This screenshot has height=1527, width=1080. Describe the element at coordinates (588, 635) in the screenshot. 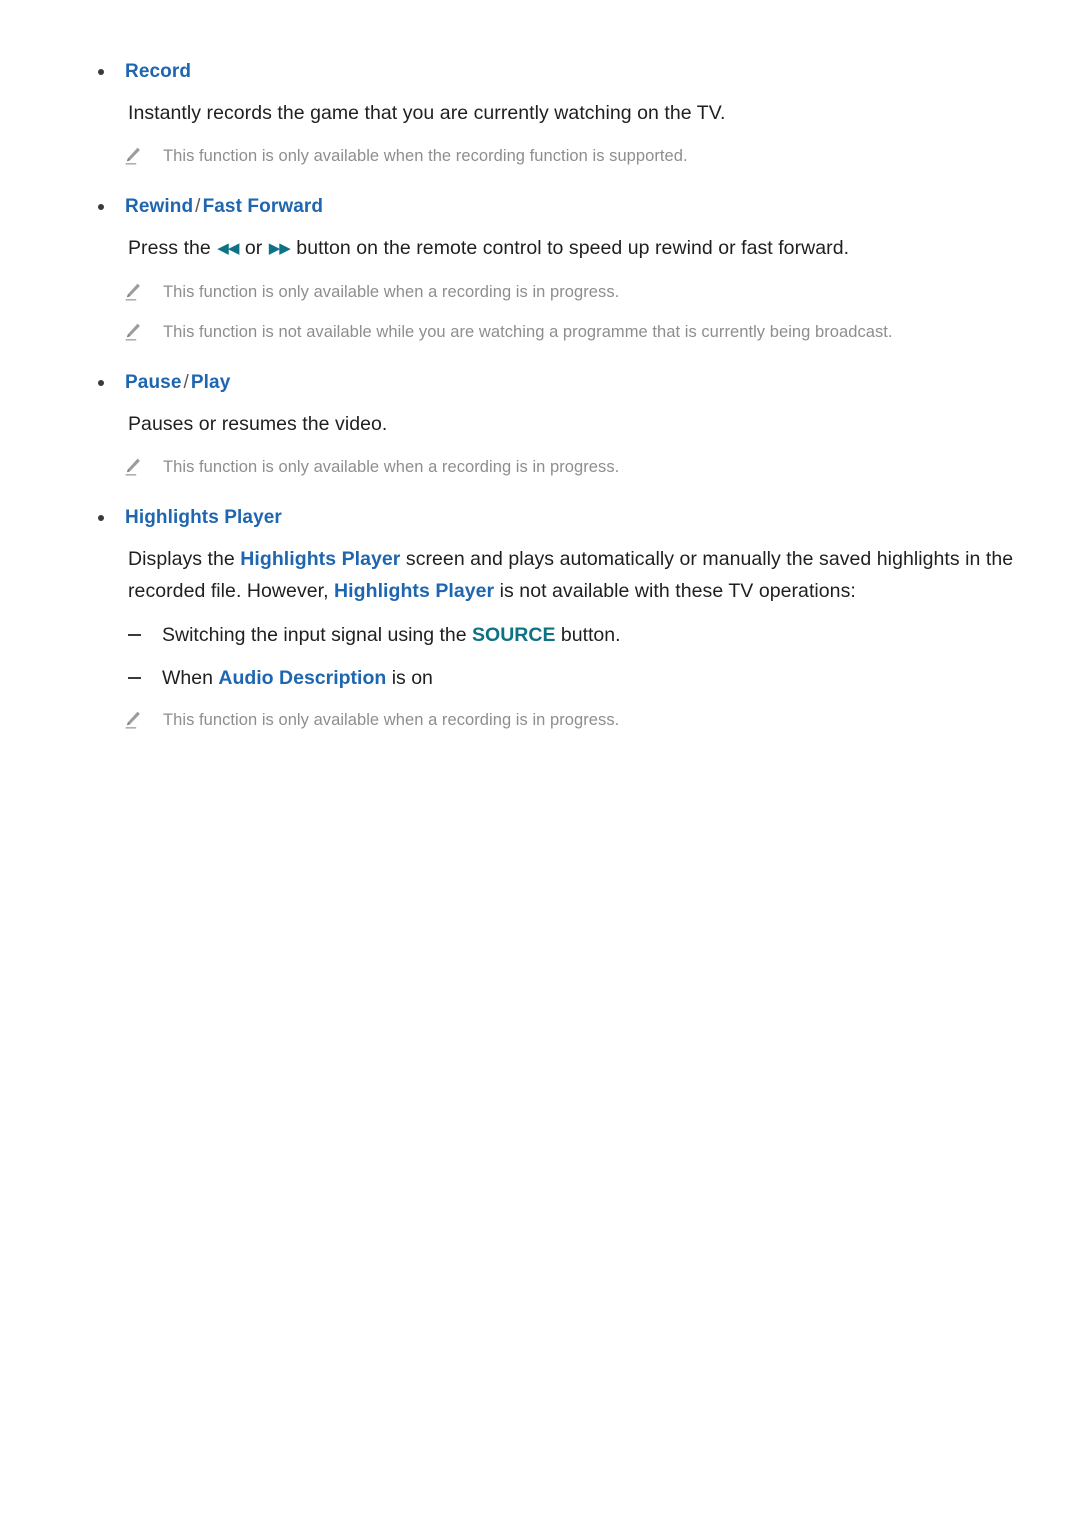

I see `sub-item-text-after: button.` at that location.